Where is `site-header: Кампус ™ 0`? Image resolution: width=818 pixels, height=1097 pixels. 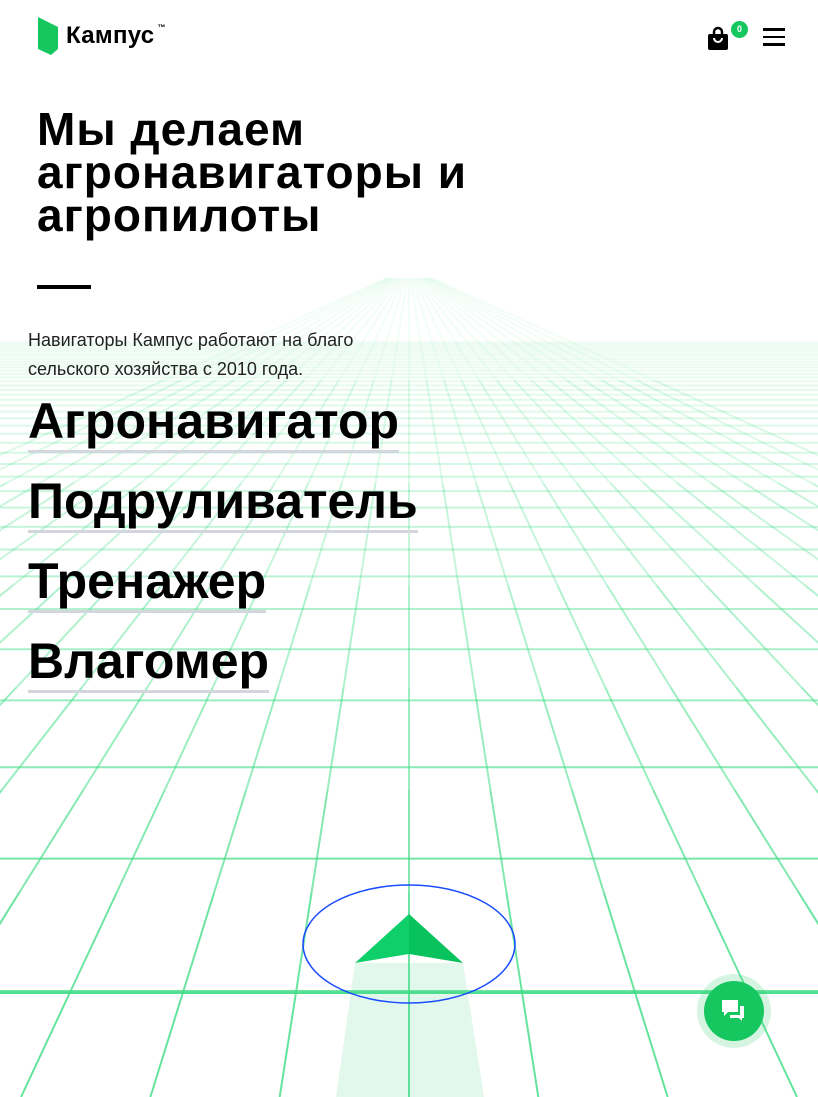
site-header: Кампус ™ 0 is located at coordinates (409, 37).